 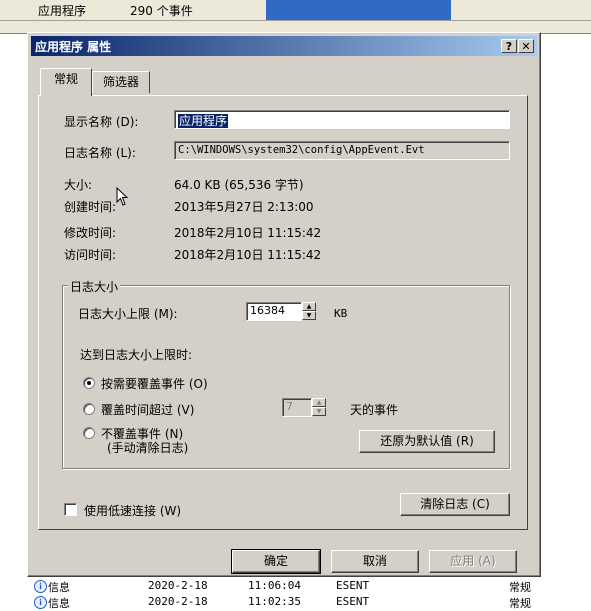 What do you see at coordinates (62, 11) in the screenshot?
I see `background-log-name: 应用程序` at bounding box center [62, 11].